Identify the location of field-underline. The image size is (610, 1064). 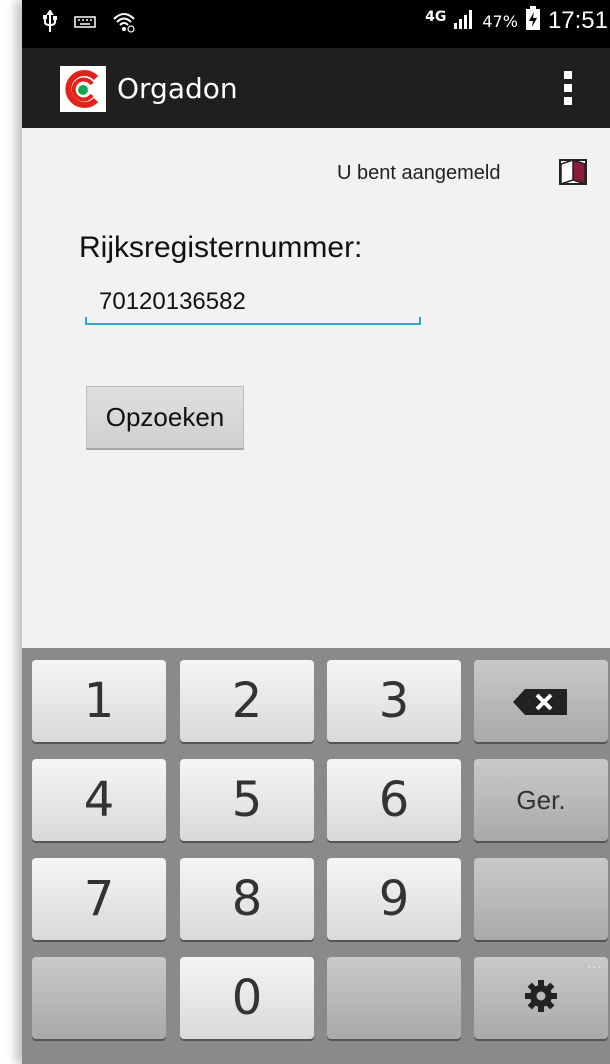
(253, 321).